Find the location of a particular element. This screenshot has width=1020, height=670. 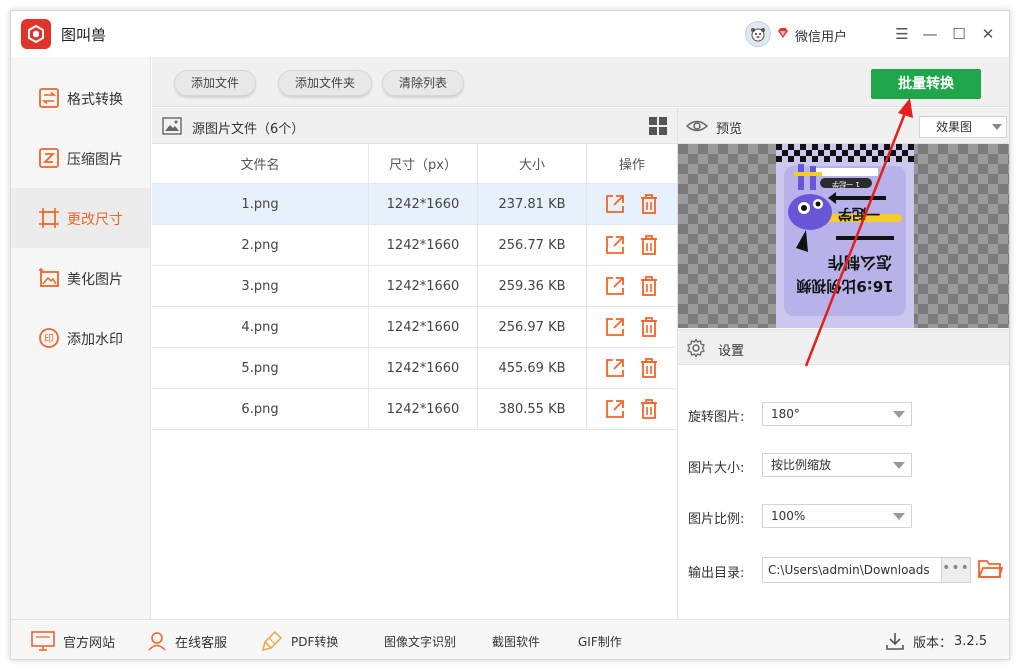

sidebar-item-compress: 压缩图片 is located at coordinates (80, 158).